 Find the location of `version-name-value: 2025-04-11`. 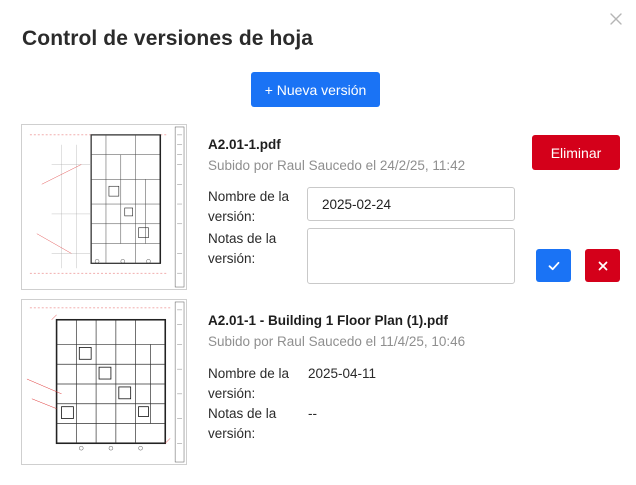

version-name-value: 2025-04-11 is located at coordinates (342, 373).